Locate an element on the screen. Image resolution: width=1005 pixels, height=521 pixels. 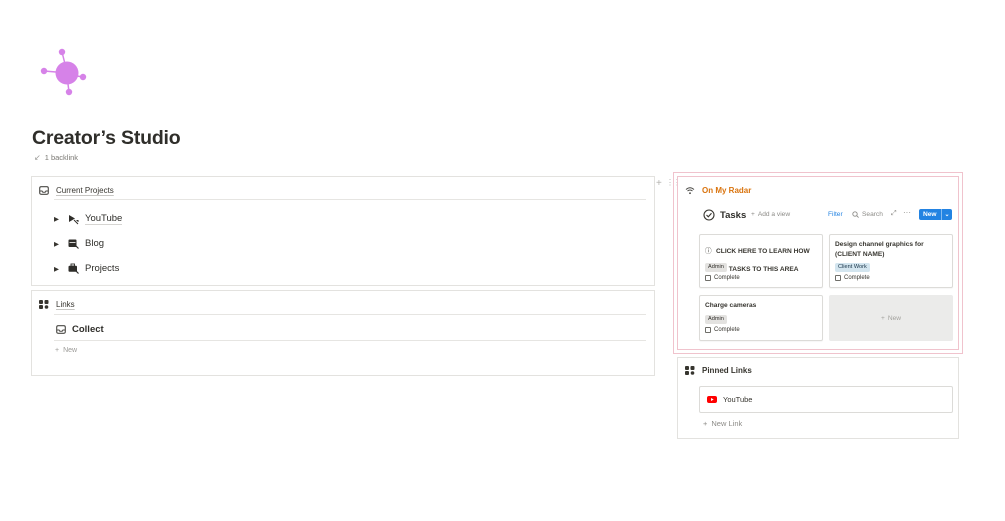
calendar-edit-icon is located at coordinates (73, 243).